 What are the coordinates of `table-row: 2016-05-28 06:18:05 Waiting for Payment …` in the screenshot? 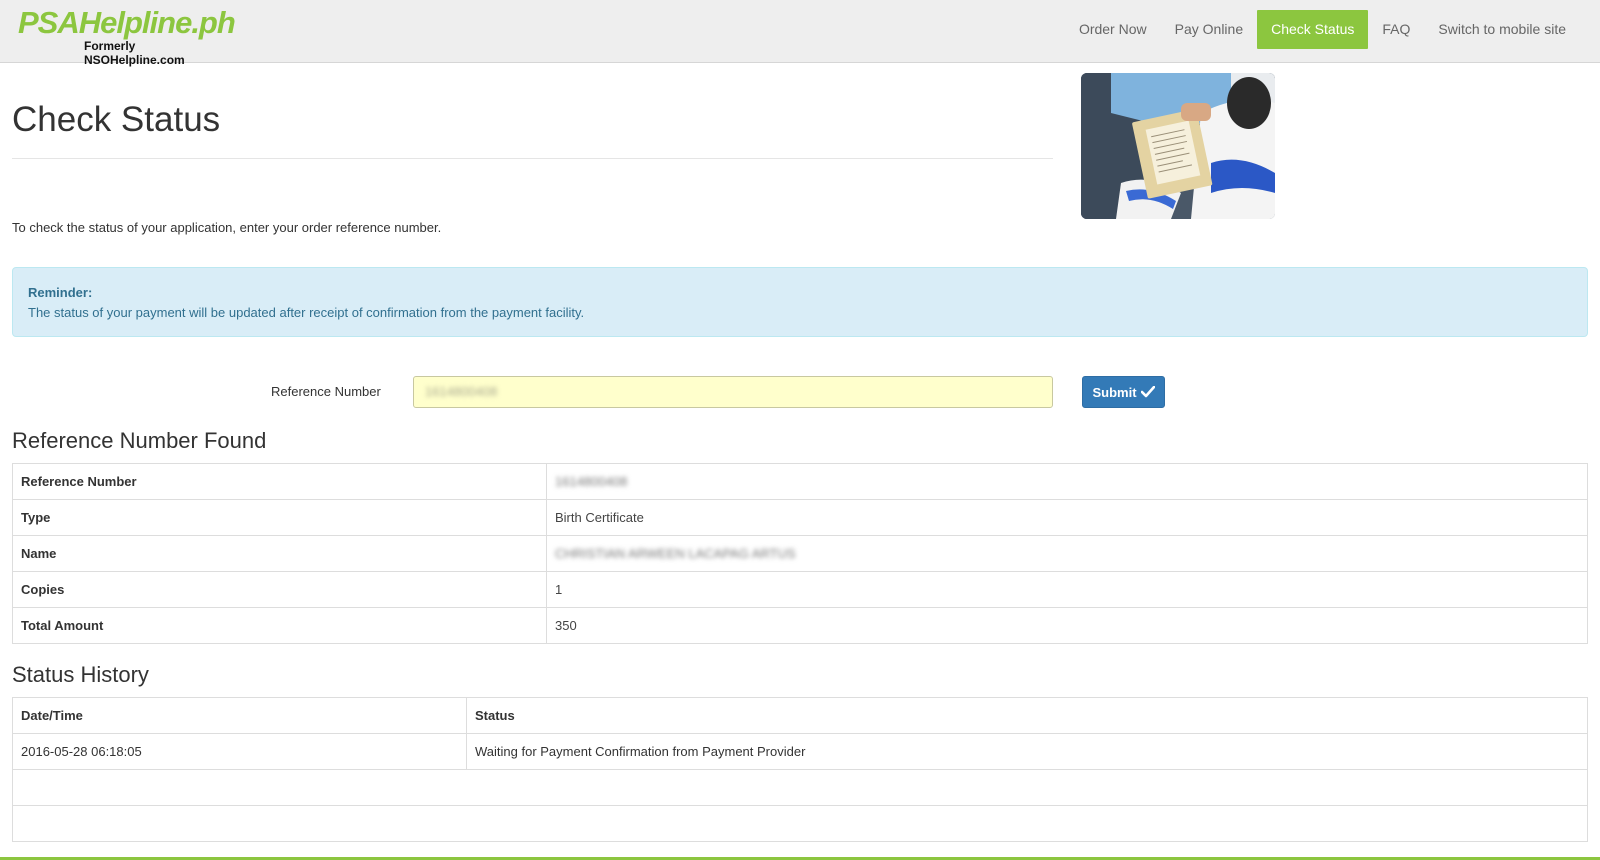 It's located at (800, 751).